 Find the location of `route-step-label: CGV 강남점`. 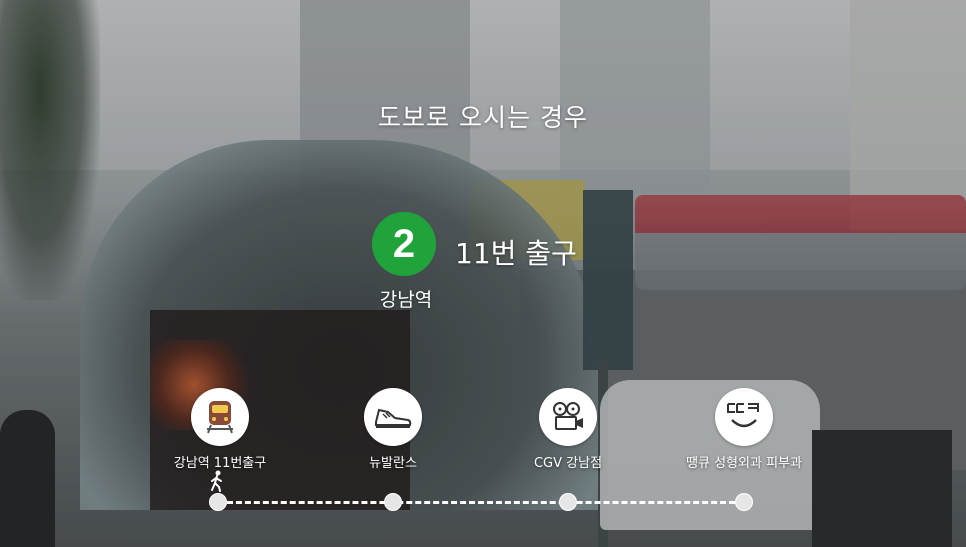

route-step-label: CGV 강남점 is located at coordinates (568, 463).